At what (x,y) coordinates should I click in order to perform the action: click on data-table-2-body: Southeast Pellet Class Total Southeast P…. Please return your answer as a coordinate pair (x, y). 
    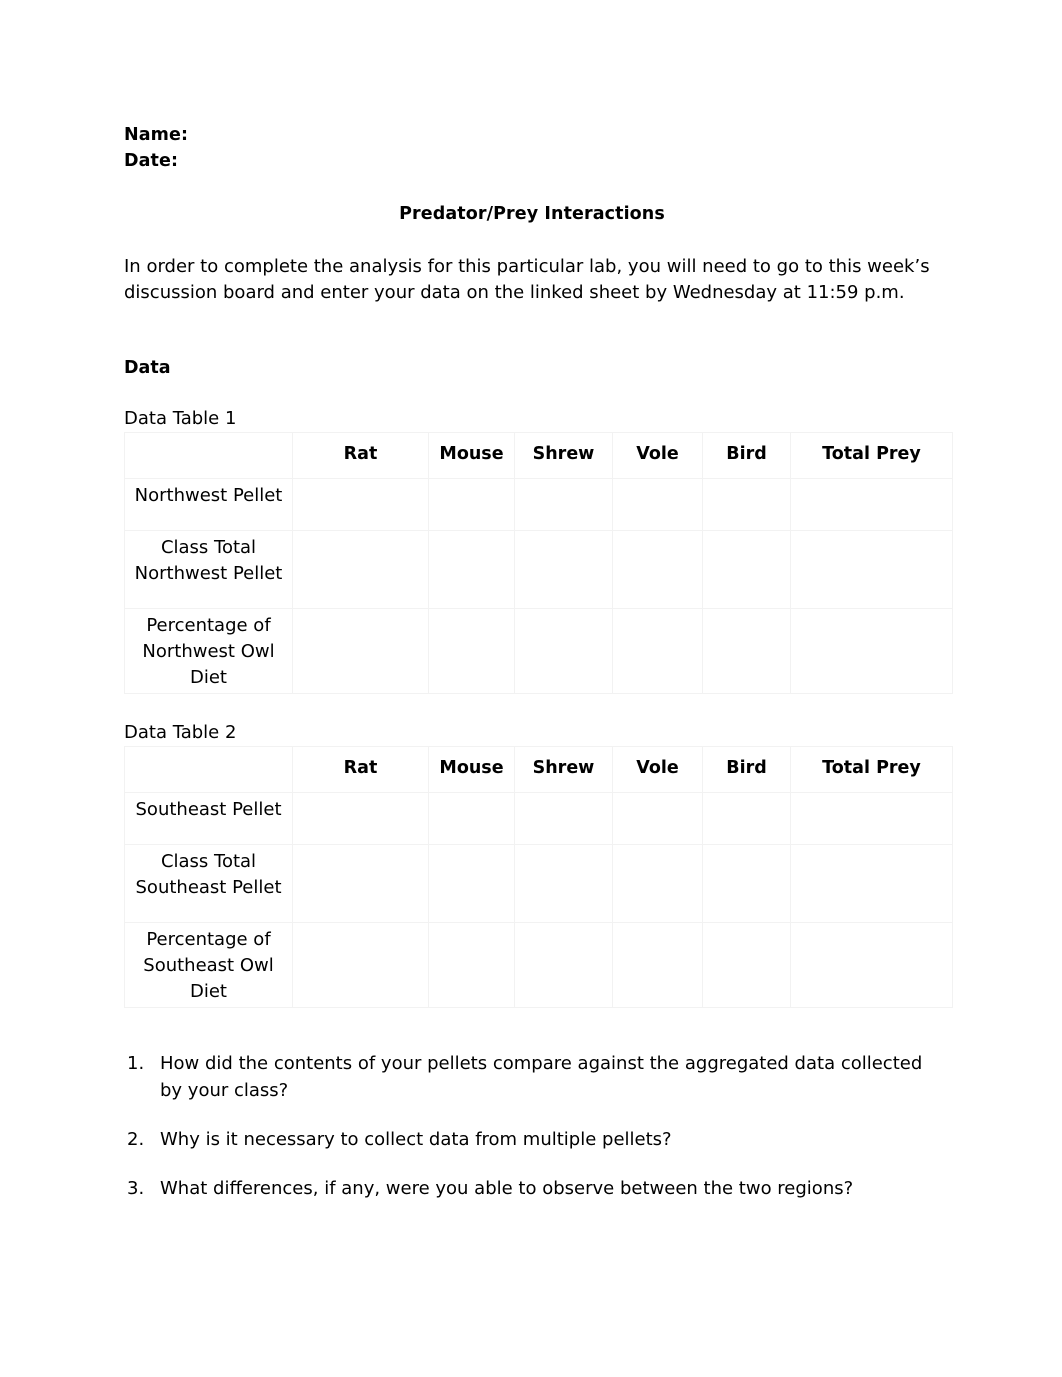
    Looking at the image, I should click on (538, 900).